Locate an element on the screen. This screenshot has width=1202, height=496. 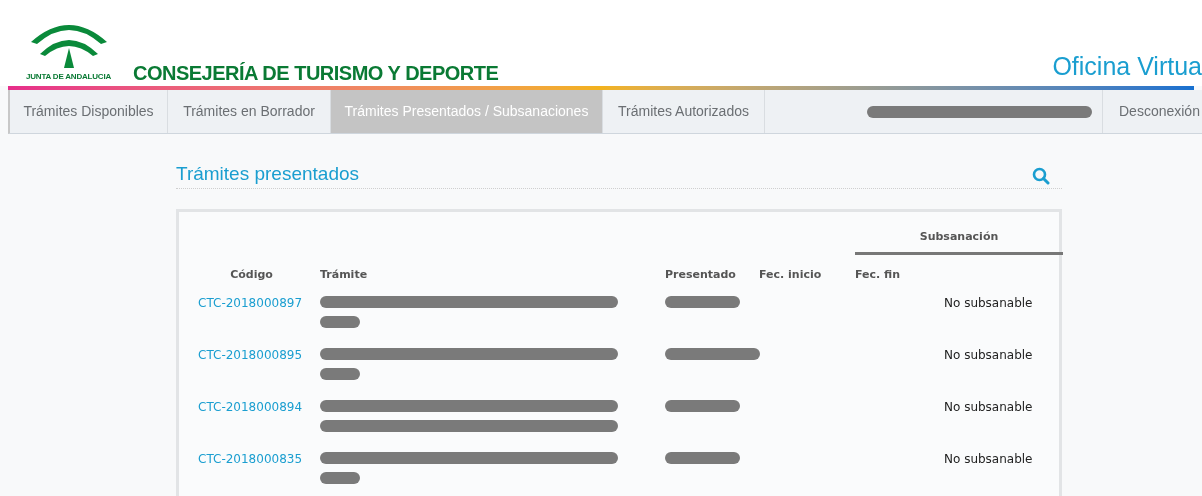
search-icon is located at coordinates (1041, 176).